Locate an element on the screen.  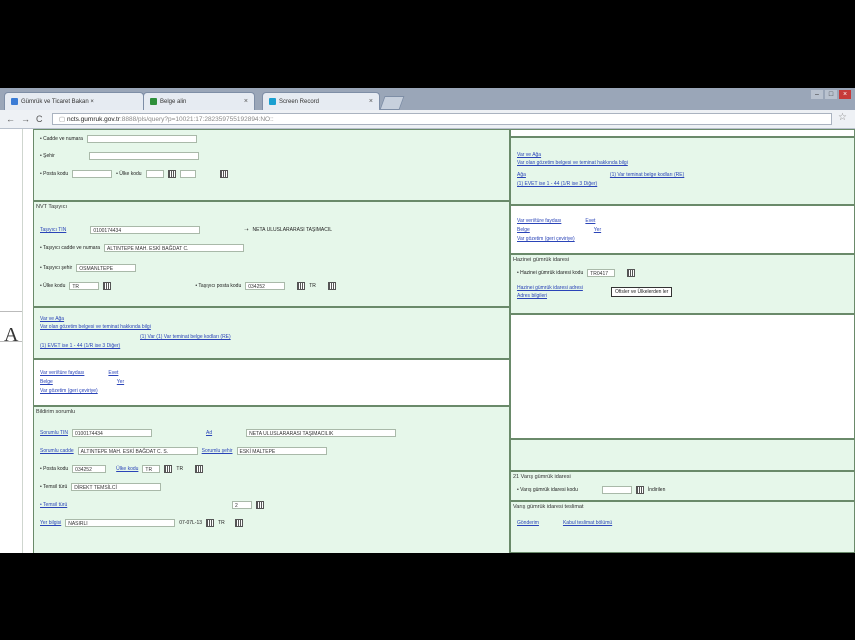
tin-link: Sorumlu TIN is located at coordinates (54, 433).